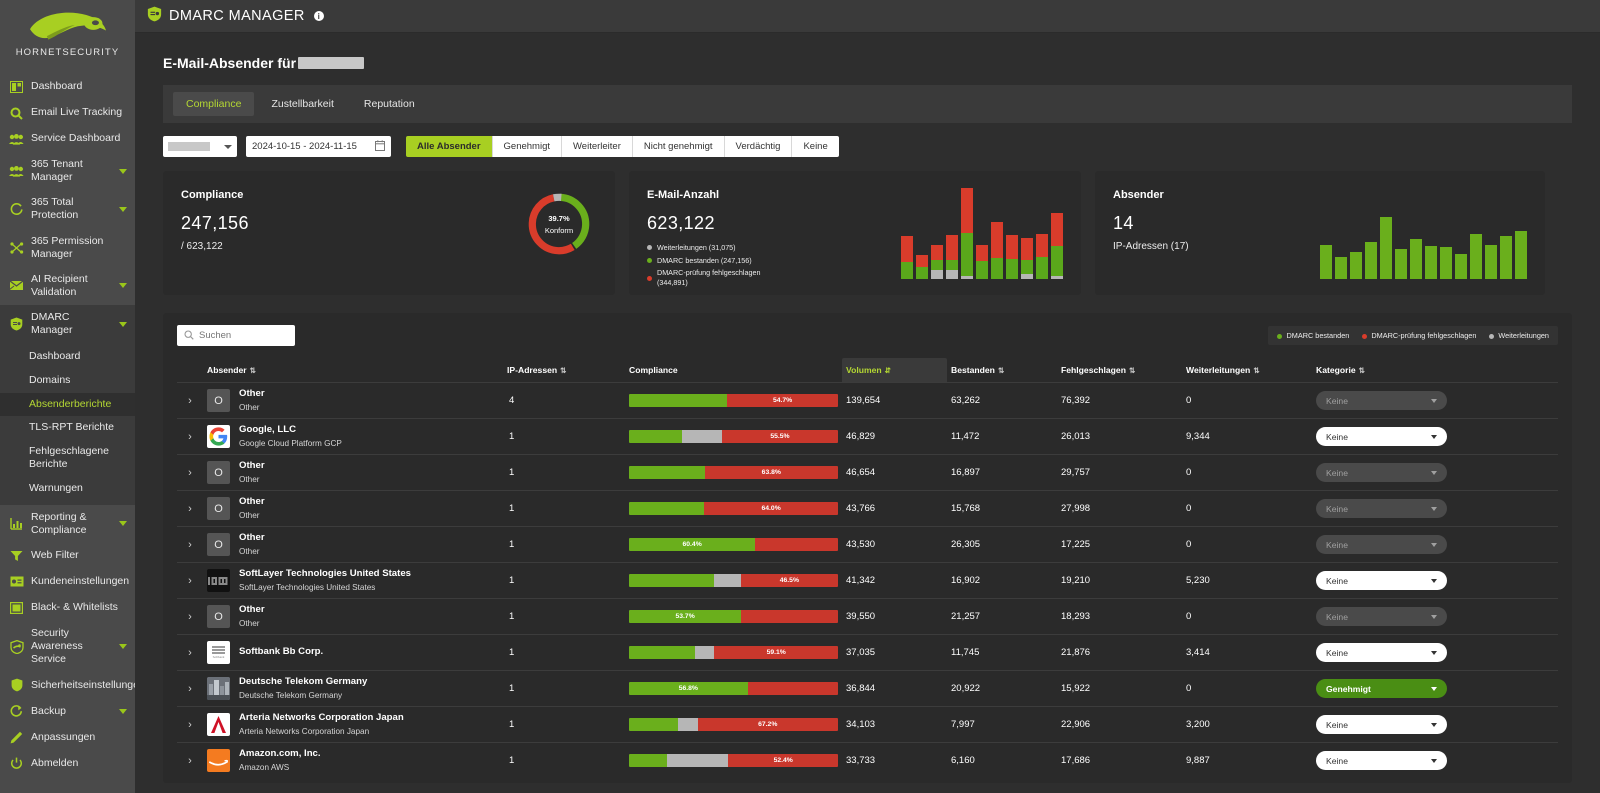 This screenshot has width=1600, height=793. Describe the element at coordinates (214, 104) in the screenshot. I see `tab-compliance: Compliance` at that location.